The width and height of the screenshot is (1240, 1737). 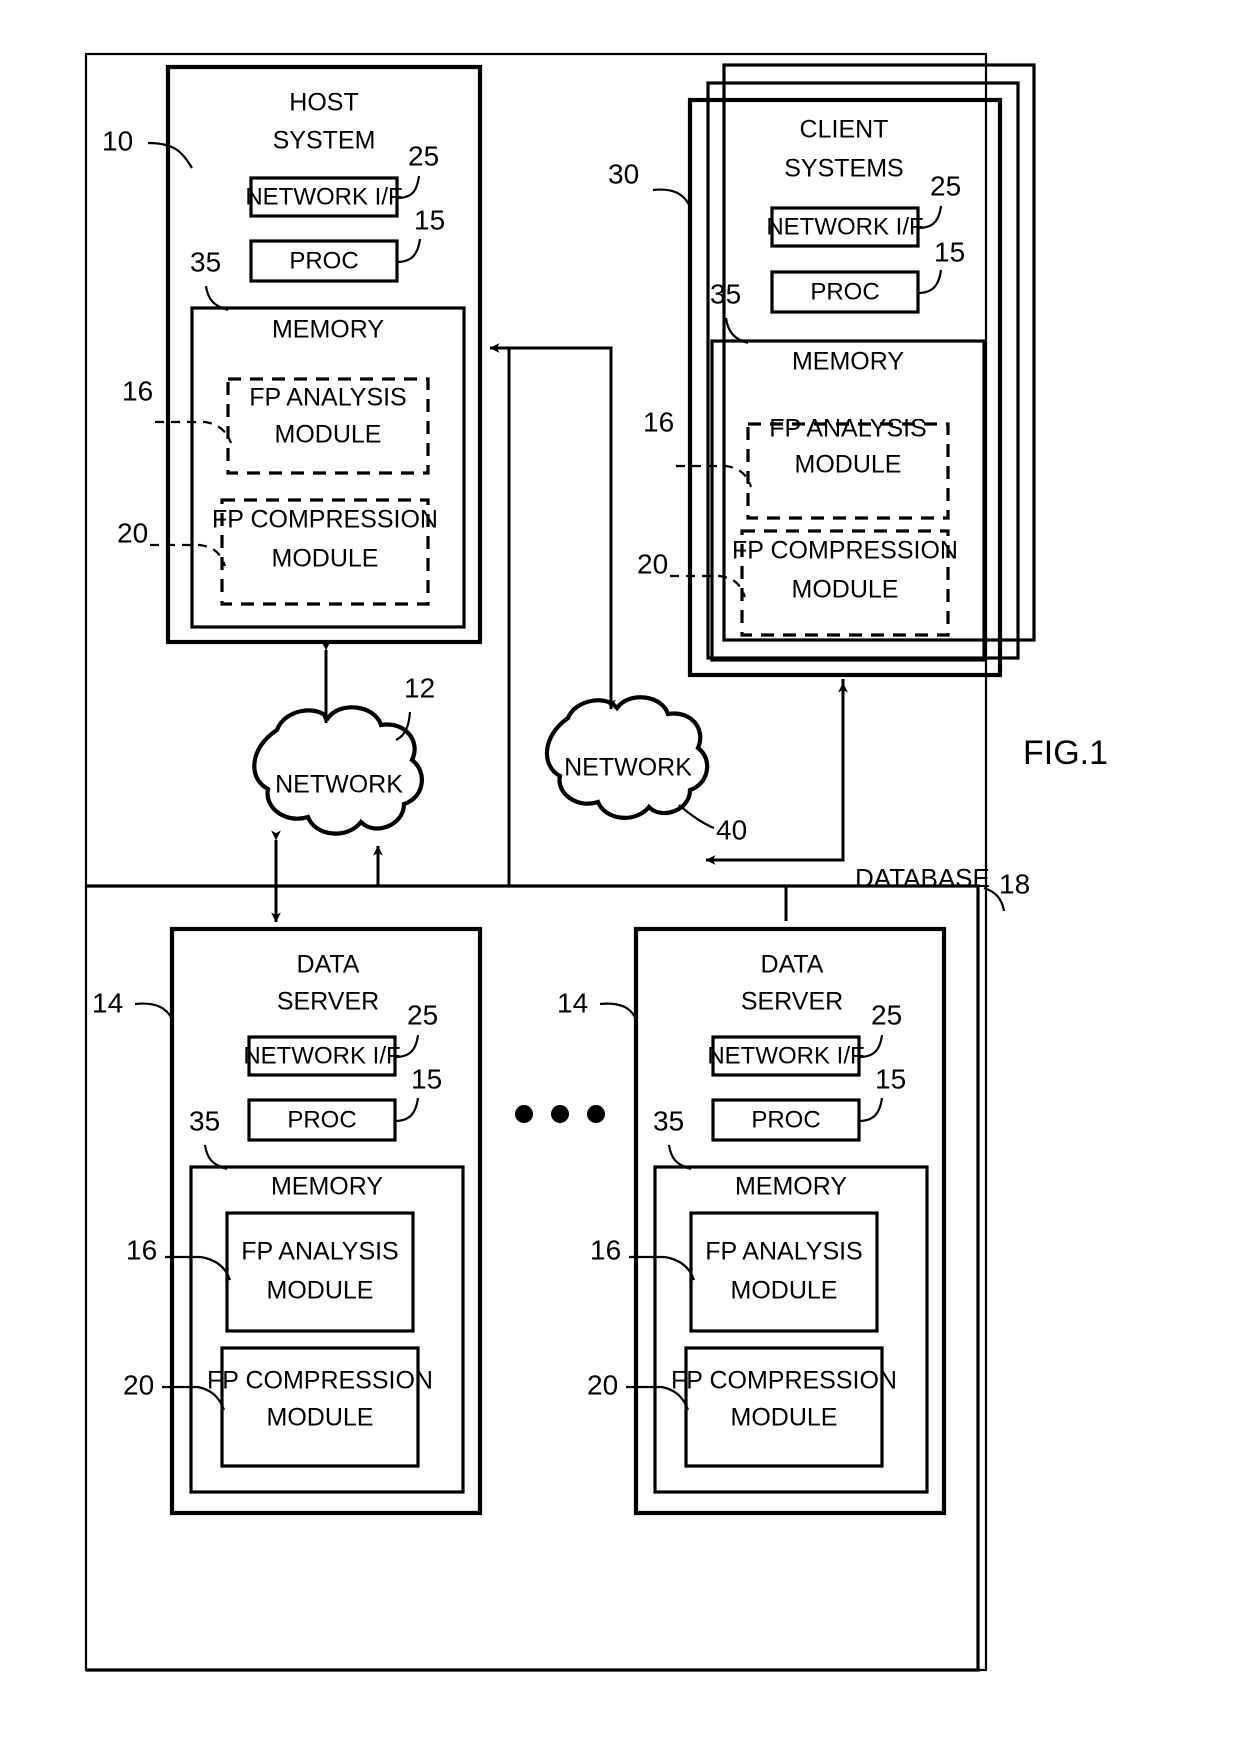 What do you see at coordinates (409, 251) in the screenshot?
I see `ref-leader-15-host` at bounding box center [409, 251].